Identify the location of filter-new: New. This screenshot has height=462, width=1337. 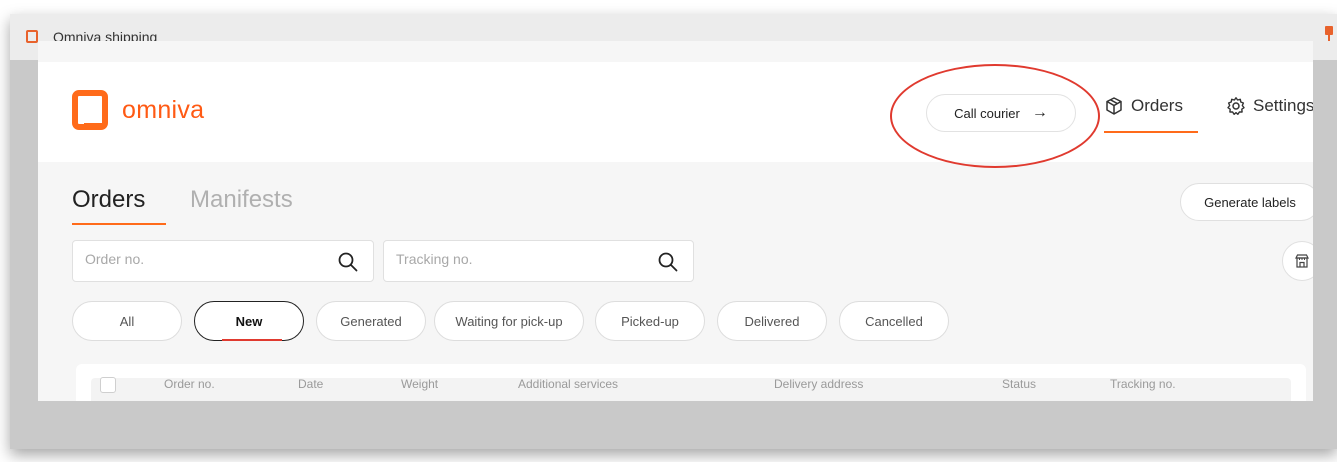
(249, 321).